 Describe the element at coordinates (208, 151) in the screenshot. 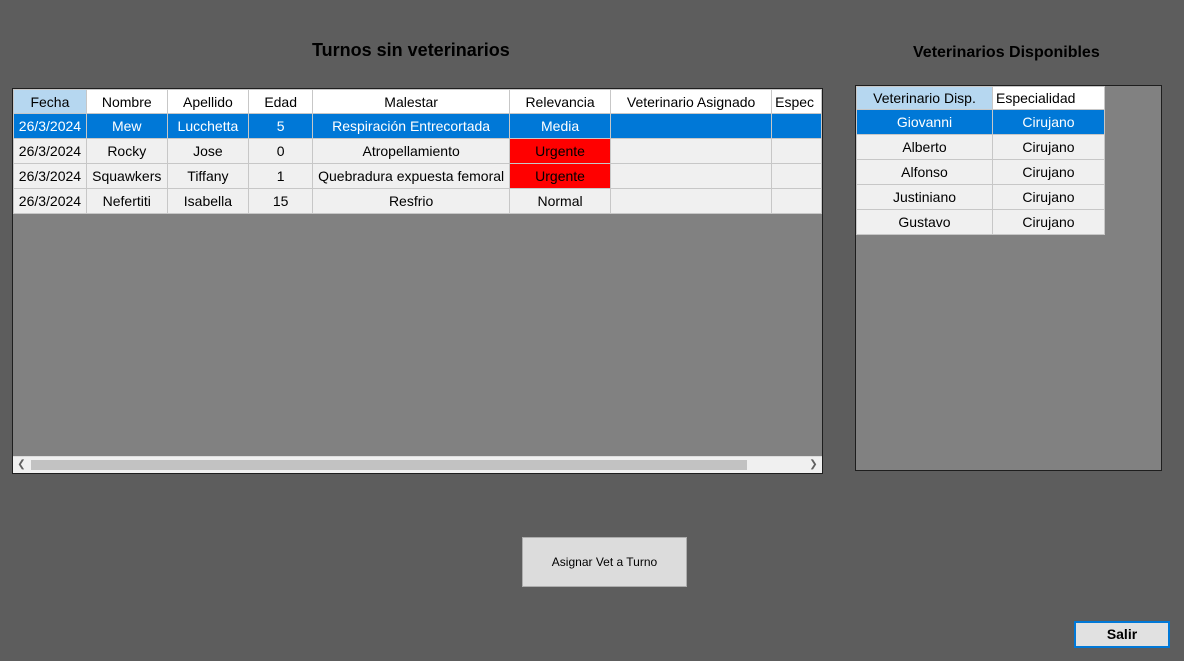

I see `cell-apellido: Jose` at that location.